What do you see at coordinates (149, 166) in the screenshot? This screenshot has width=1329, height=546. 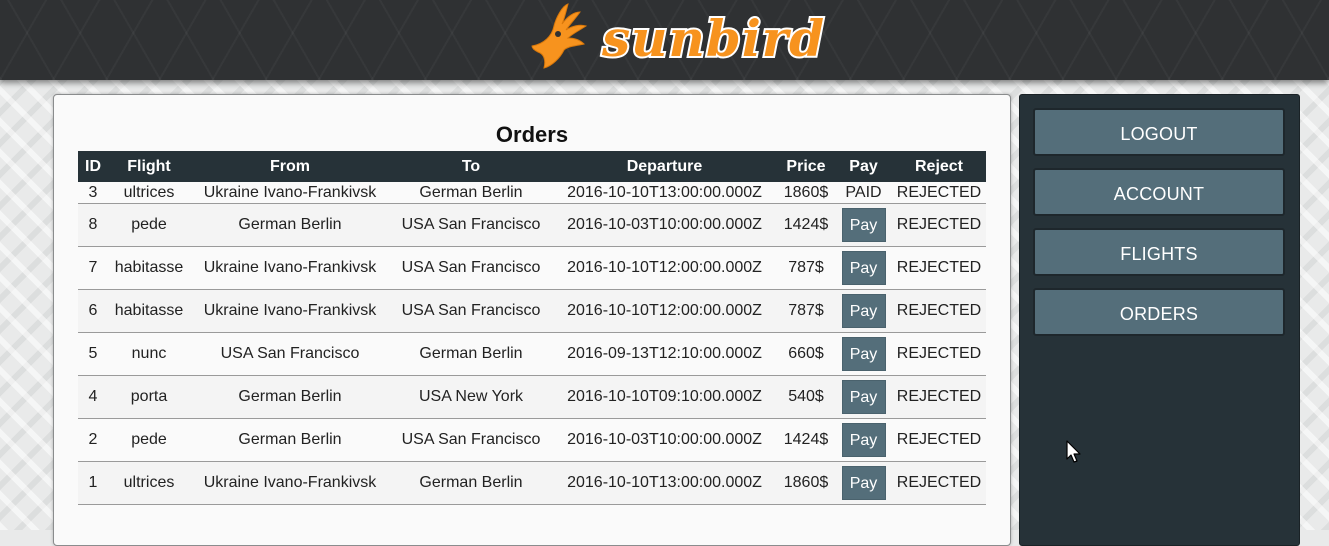 I see `column-header-flight: Flight` at bounding box center [149, 166].